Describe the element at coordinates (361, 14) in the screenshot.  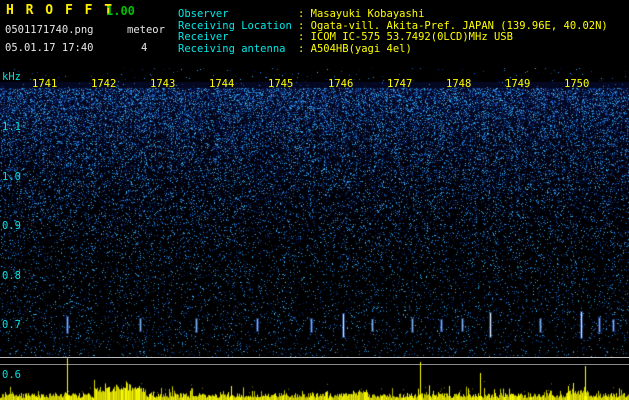
I see `info-value: : Masayuki Kobayashi` at that location.